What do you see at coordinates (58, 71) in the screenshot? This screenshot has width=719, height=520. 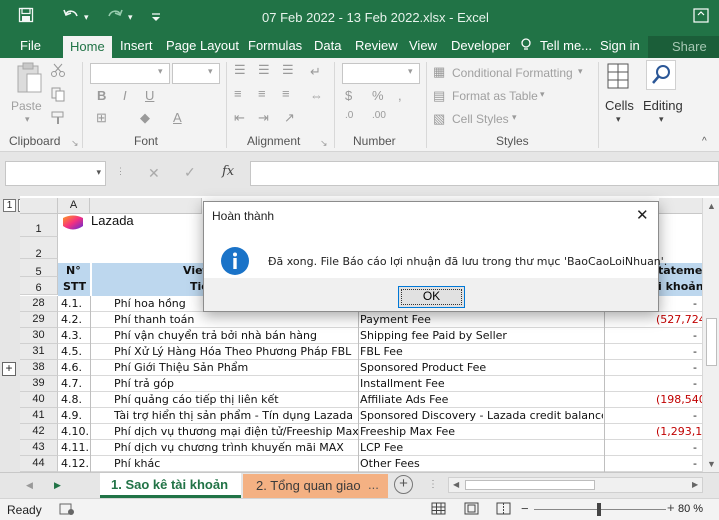 I see `cut-icon` at bounding box center [58, 71].